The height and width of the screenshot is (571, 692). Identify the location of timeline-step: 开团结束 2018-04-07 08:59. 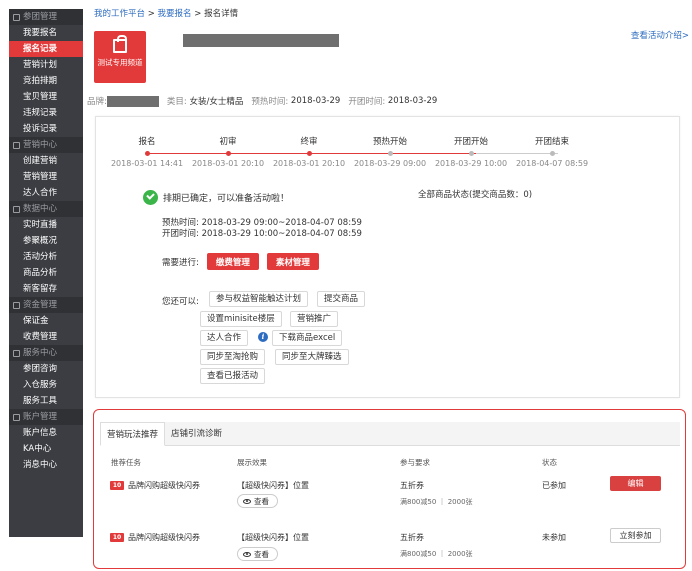
(552, 152).